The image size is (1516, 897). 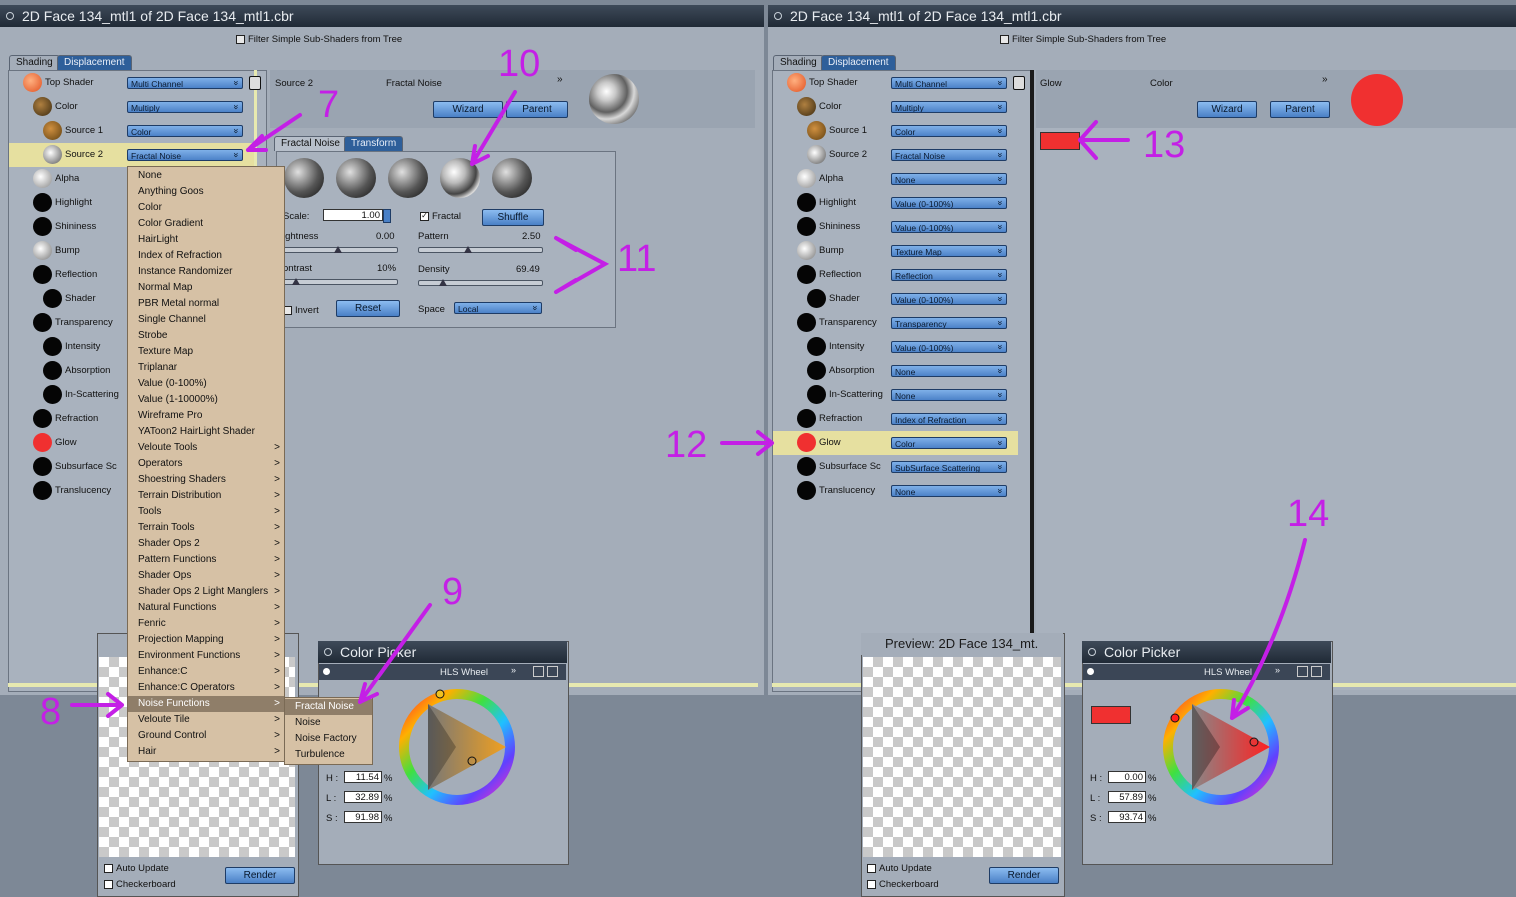 I want to click on annotation-11: 11, so click(x=637, y=259).